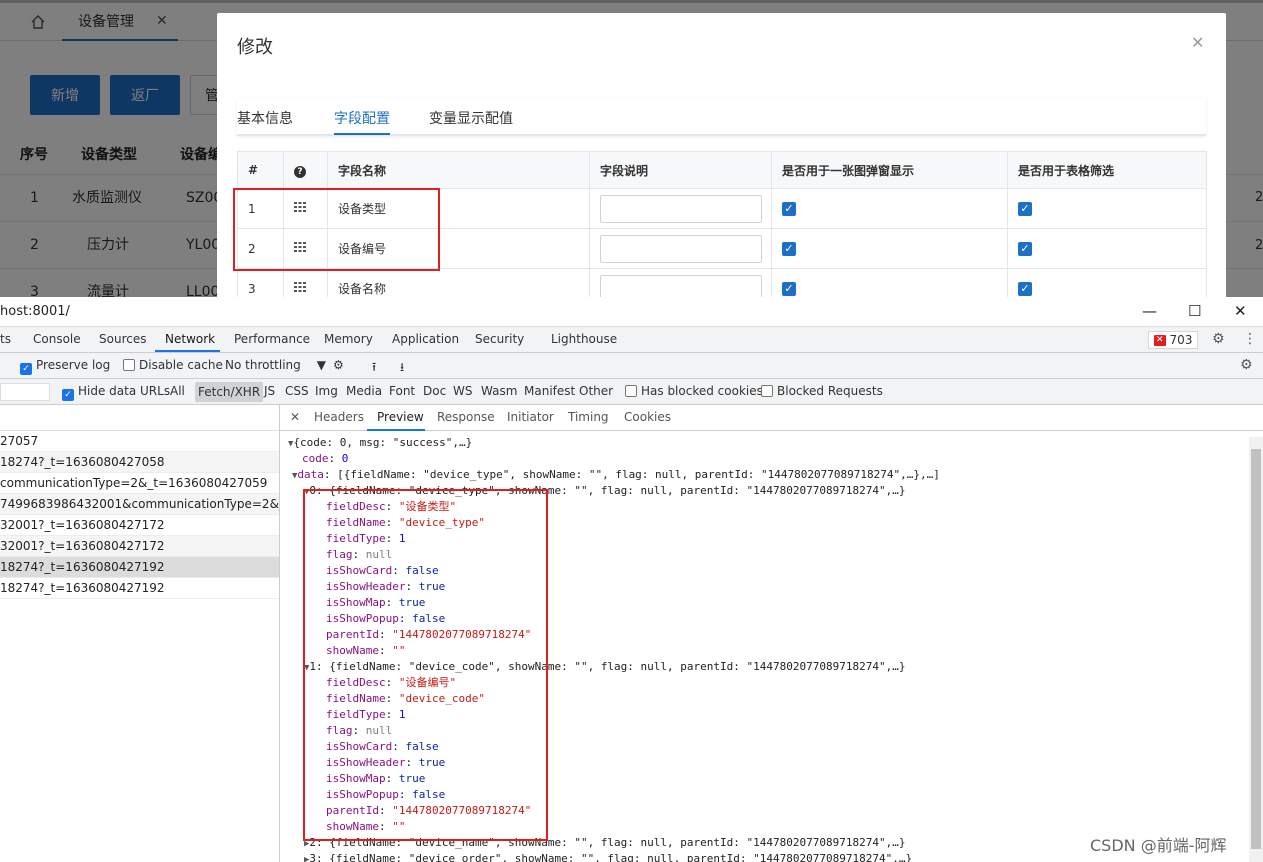  I want to click on filter-font: Font, so click(402, 391).